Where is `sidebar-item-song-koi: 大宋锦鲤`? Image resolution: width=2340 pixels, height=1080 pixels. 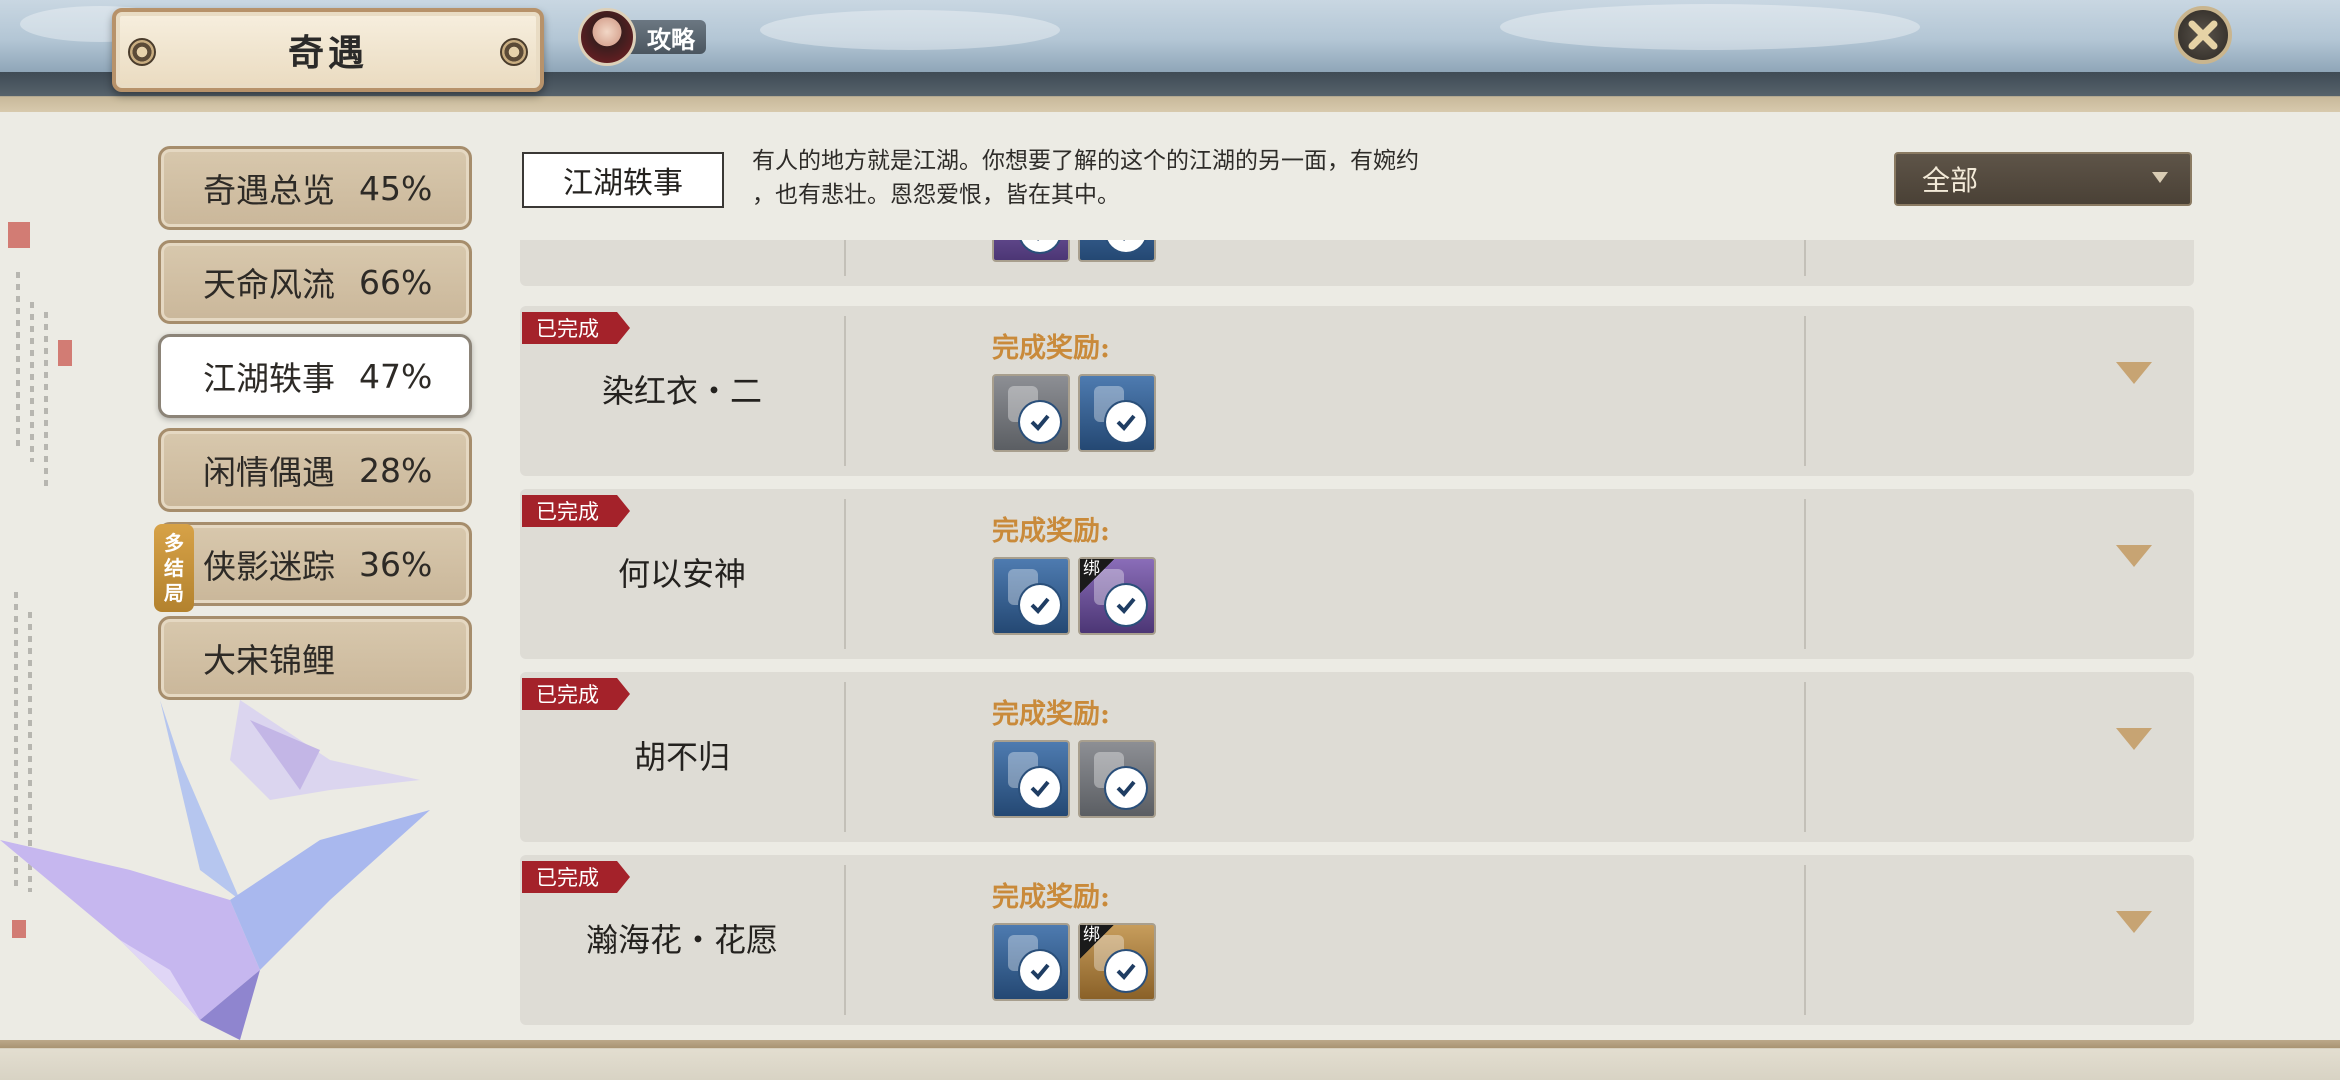 sidebar-item-song-koi: 大宋锦鲤 is located at coordinates (315, 658).